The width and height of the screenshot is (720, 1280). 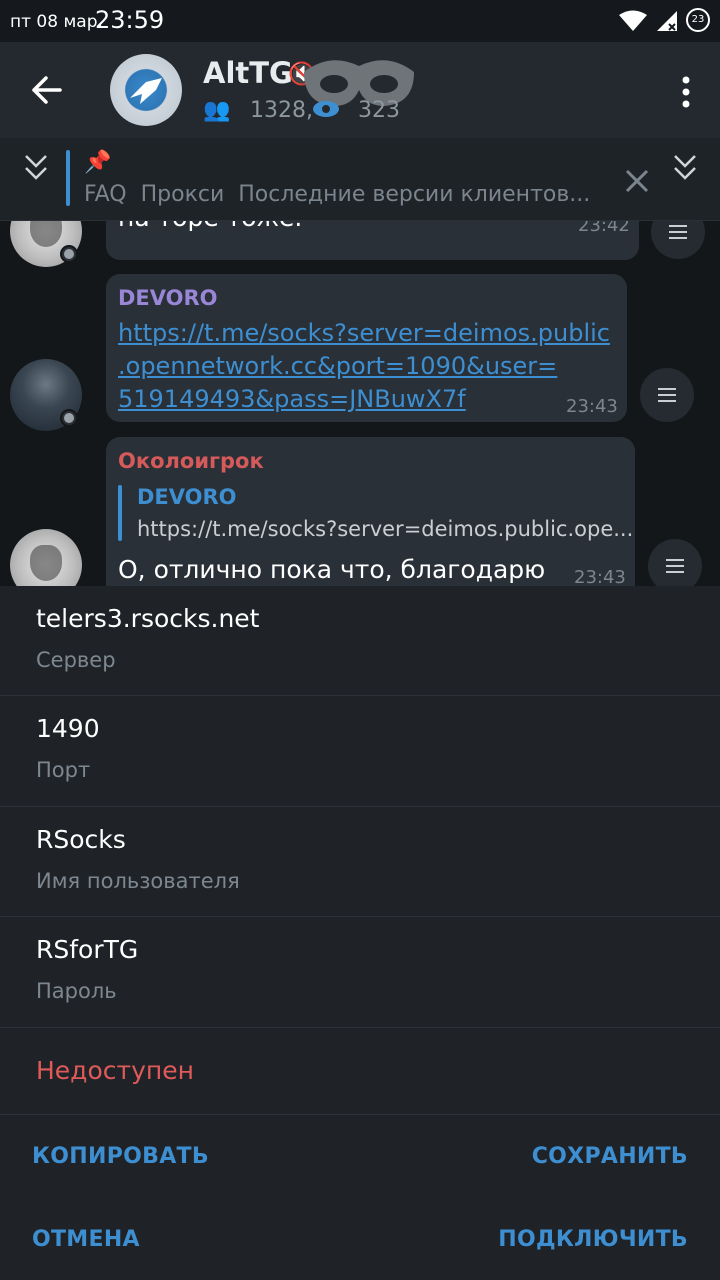 What do you see at coordinates (332, 569) in the screenshot?
I see `message-text: О, отлично пока что, благодарю` at bounding box center [332, 569].